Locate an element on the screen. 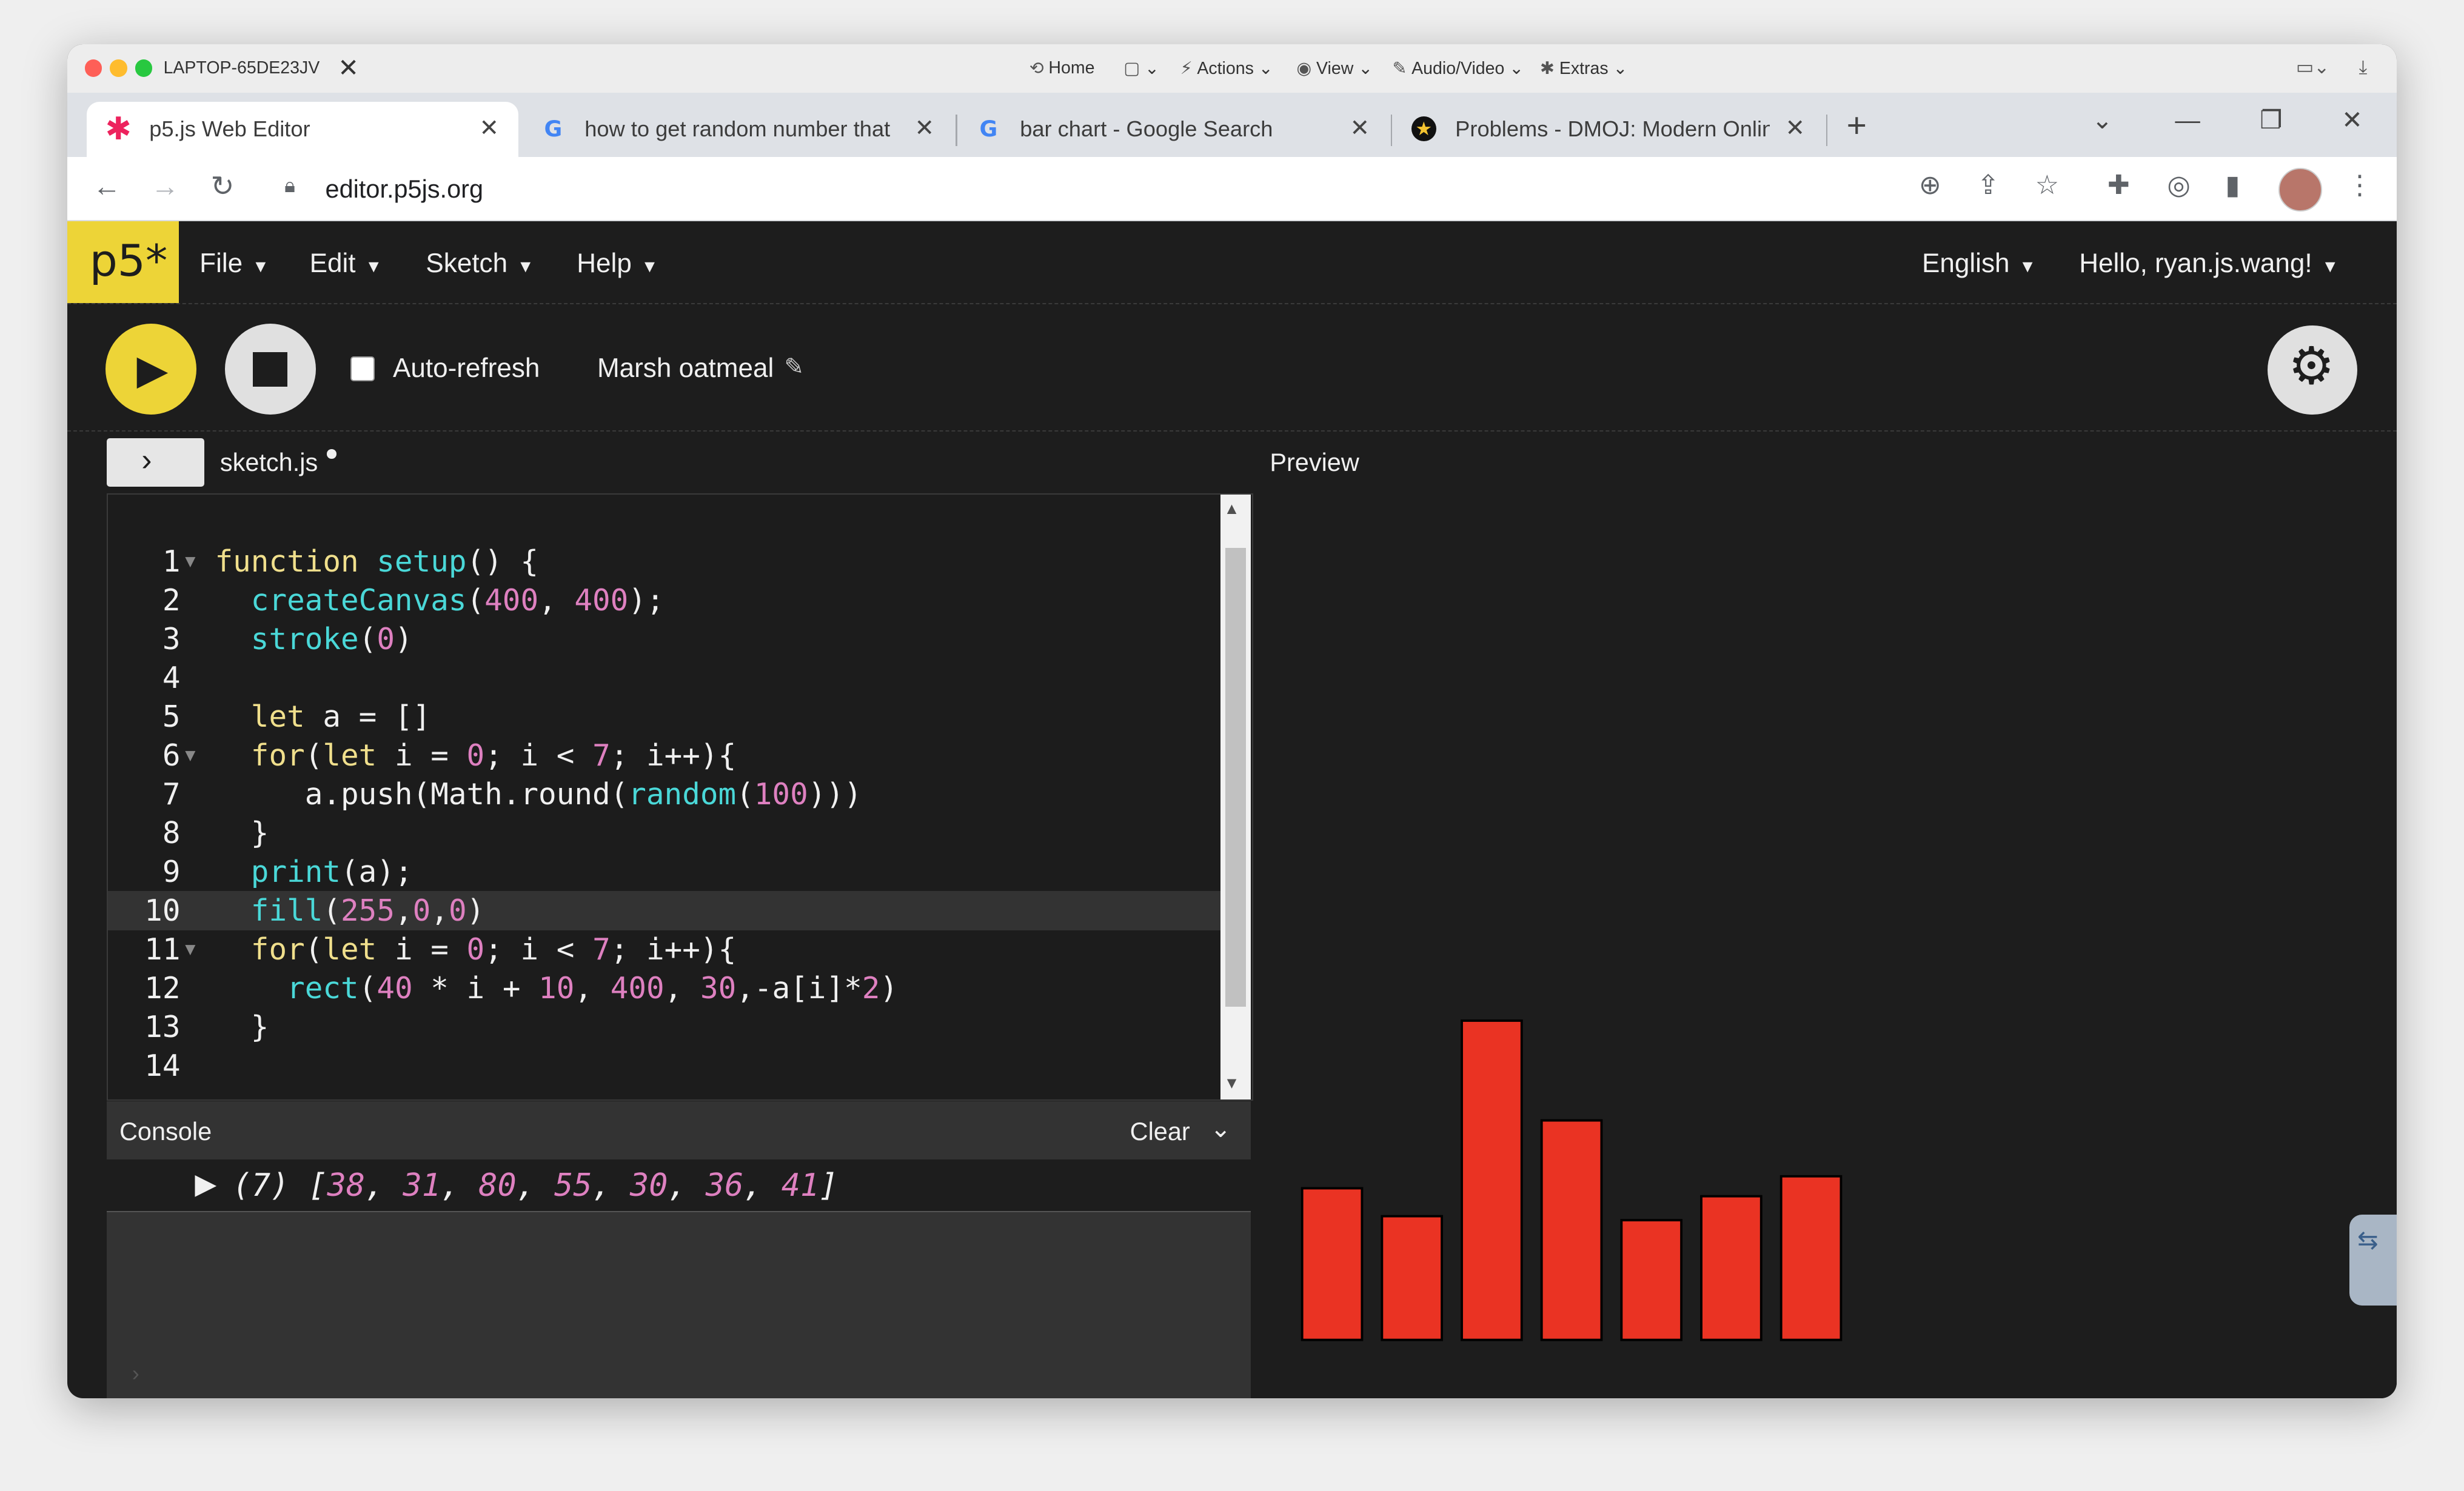 This screenshot has height=1491, width=2464. close-window-icon: ✕ is located at coordinates (2352, 120).